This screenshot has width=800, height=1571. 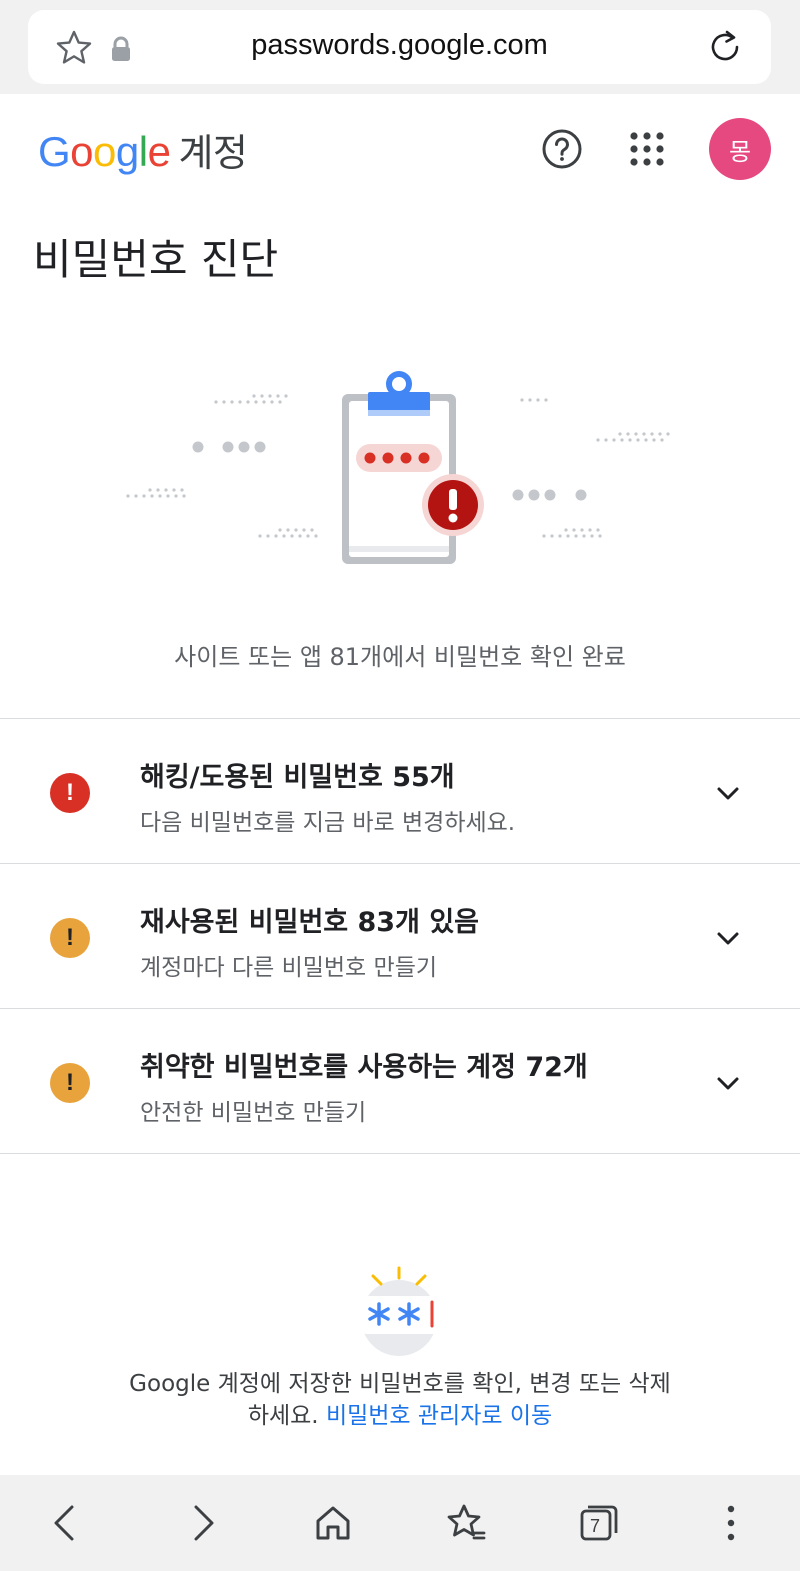 I want to click on issue-subtitle: 안전한 비밀번호 만들기, so click(x=253, y=1113).